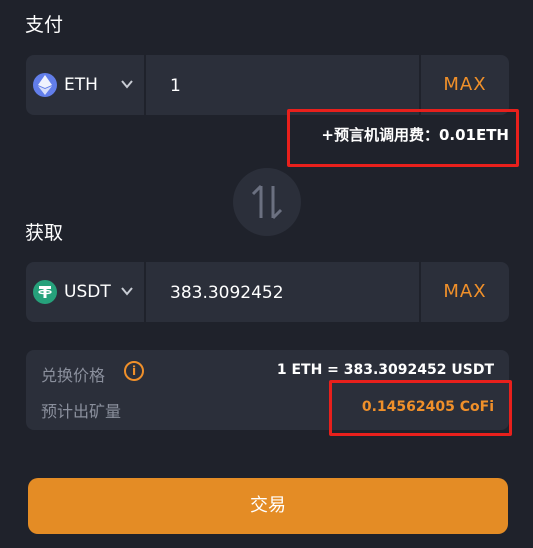 This screenshot has width=533, height=548. Describe the element at coordinates (45, 85) in the screenshot. I see `ethereum-icon` at that location.